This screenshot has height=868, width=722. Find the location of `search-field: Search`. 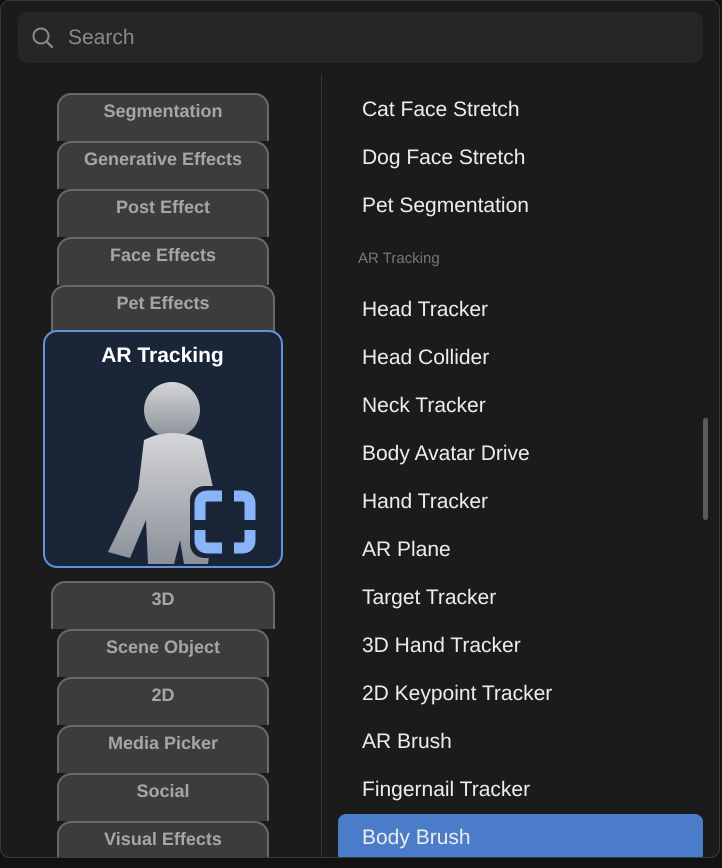

search-field: Search is located at coordinates (360, 37).